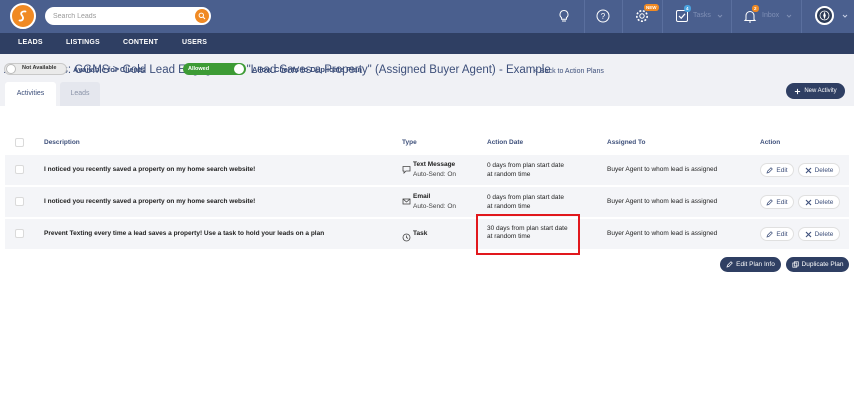 The height and width of the screenshot is (403, 854). I want to click on settings-new-badge: NEW, so click(651, 7).